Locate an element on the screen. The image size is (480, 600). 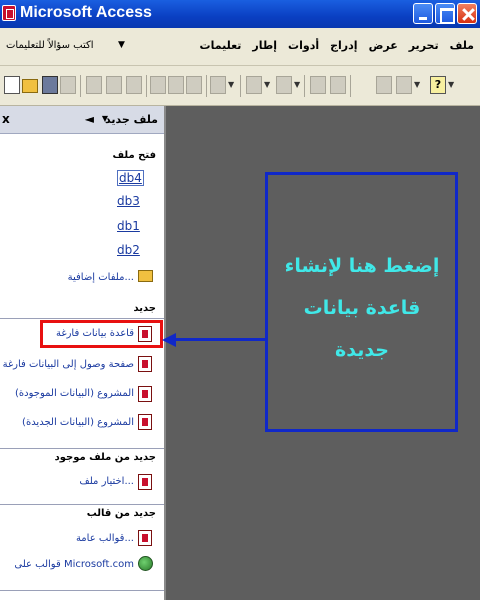
search-icon is located at coordinates (68, 85).